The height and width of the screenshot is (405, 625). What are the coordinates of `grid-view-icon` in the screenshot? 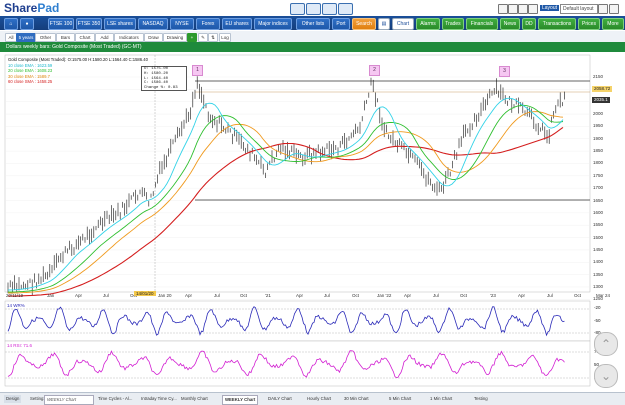 It's located at (313, 9).